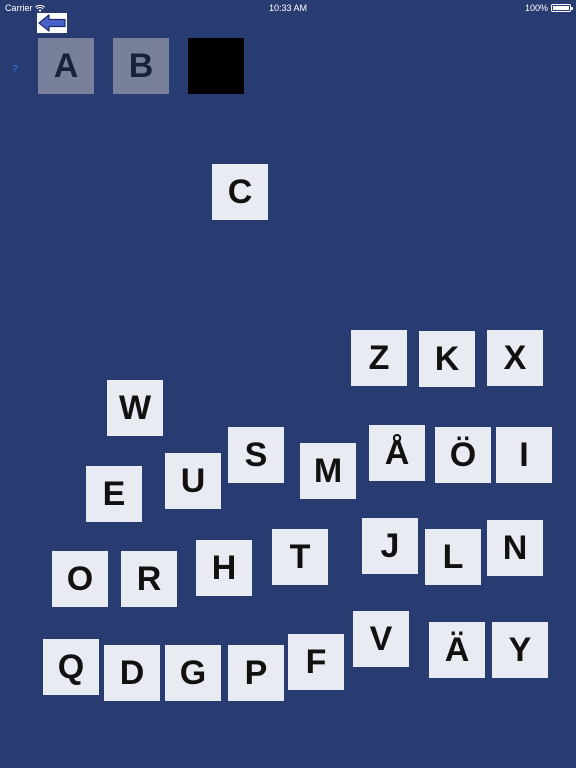 Image resolution: width=576 pixels, height=768 pixels. What do you see at coordinates (15, 70) in the screenshot?
I see `help-button: ?` at bounding box center [15, 70].